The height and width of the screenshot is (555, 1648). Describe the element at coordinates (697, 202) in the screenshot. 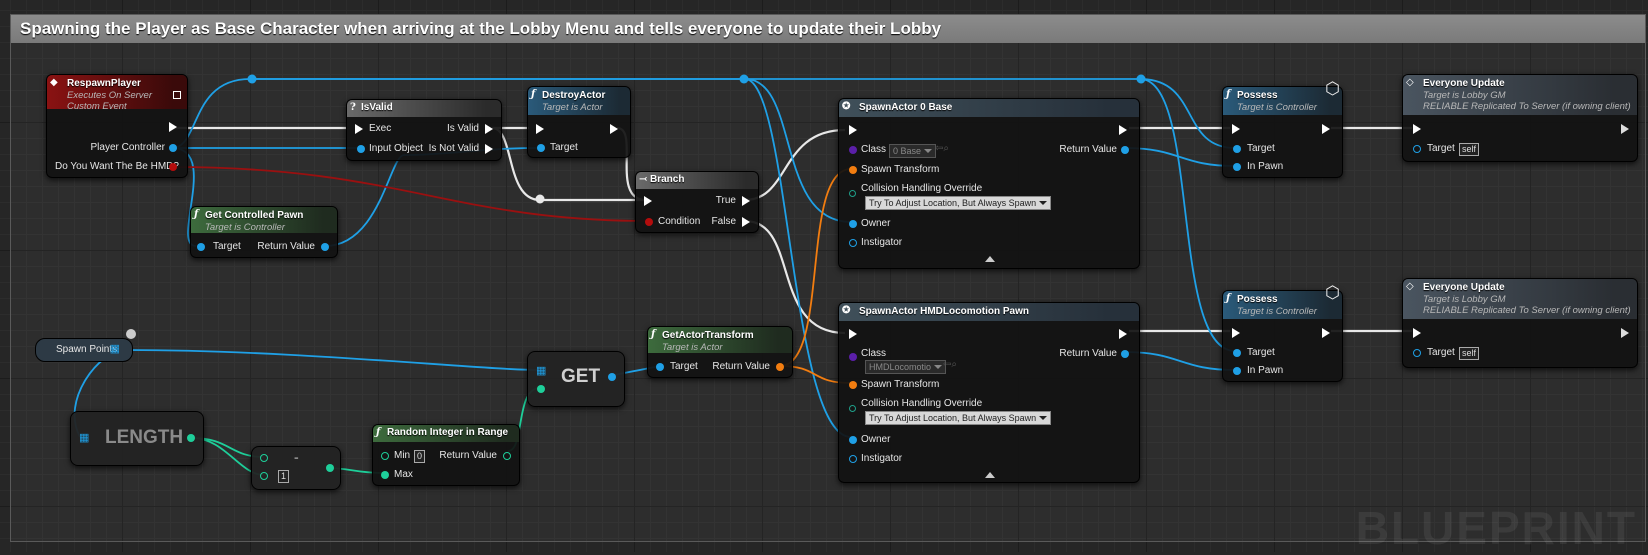

I see `branch-node: ⤙ Branch True Condition False` at that location.